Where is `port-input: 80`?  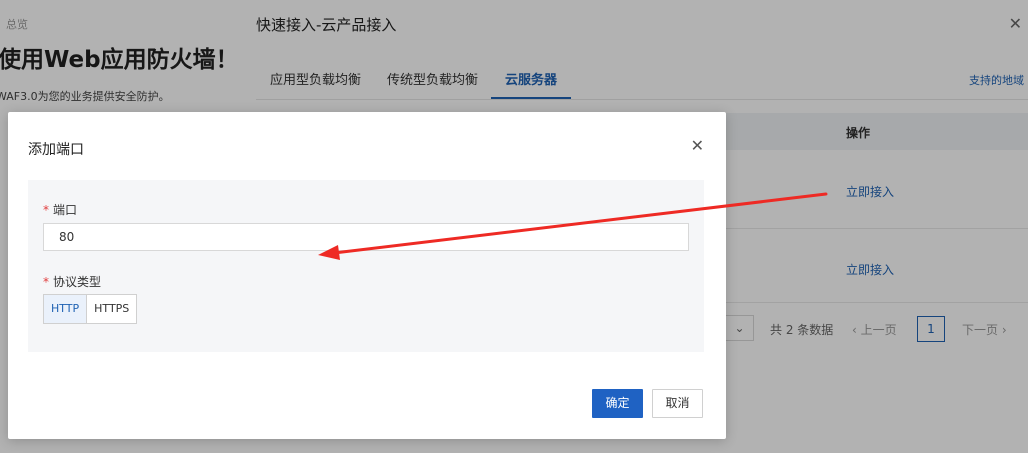
port-input: 80 is located at coordinates (366, 237).